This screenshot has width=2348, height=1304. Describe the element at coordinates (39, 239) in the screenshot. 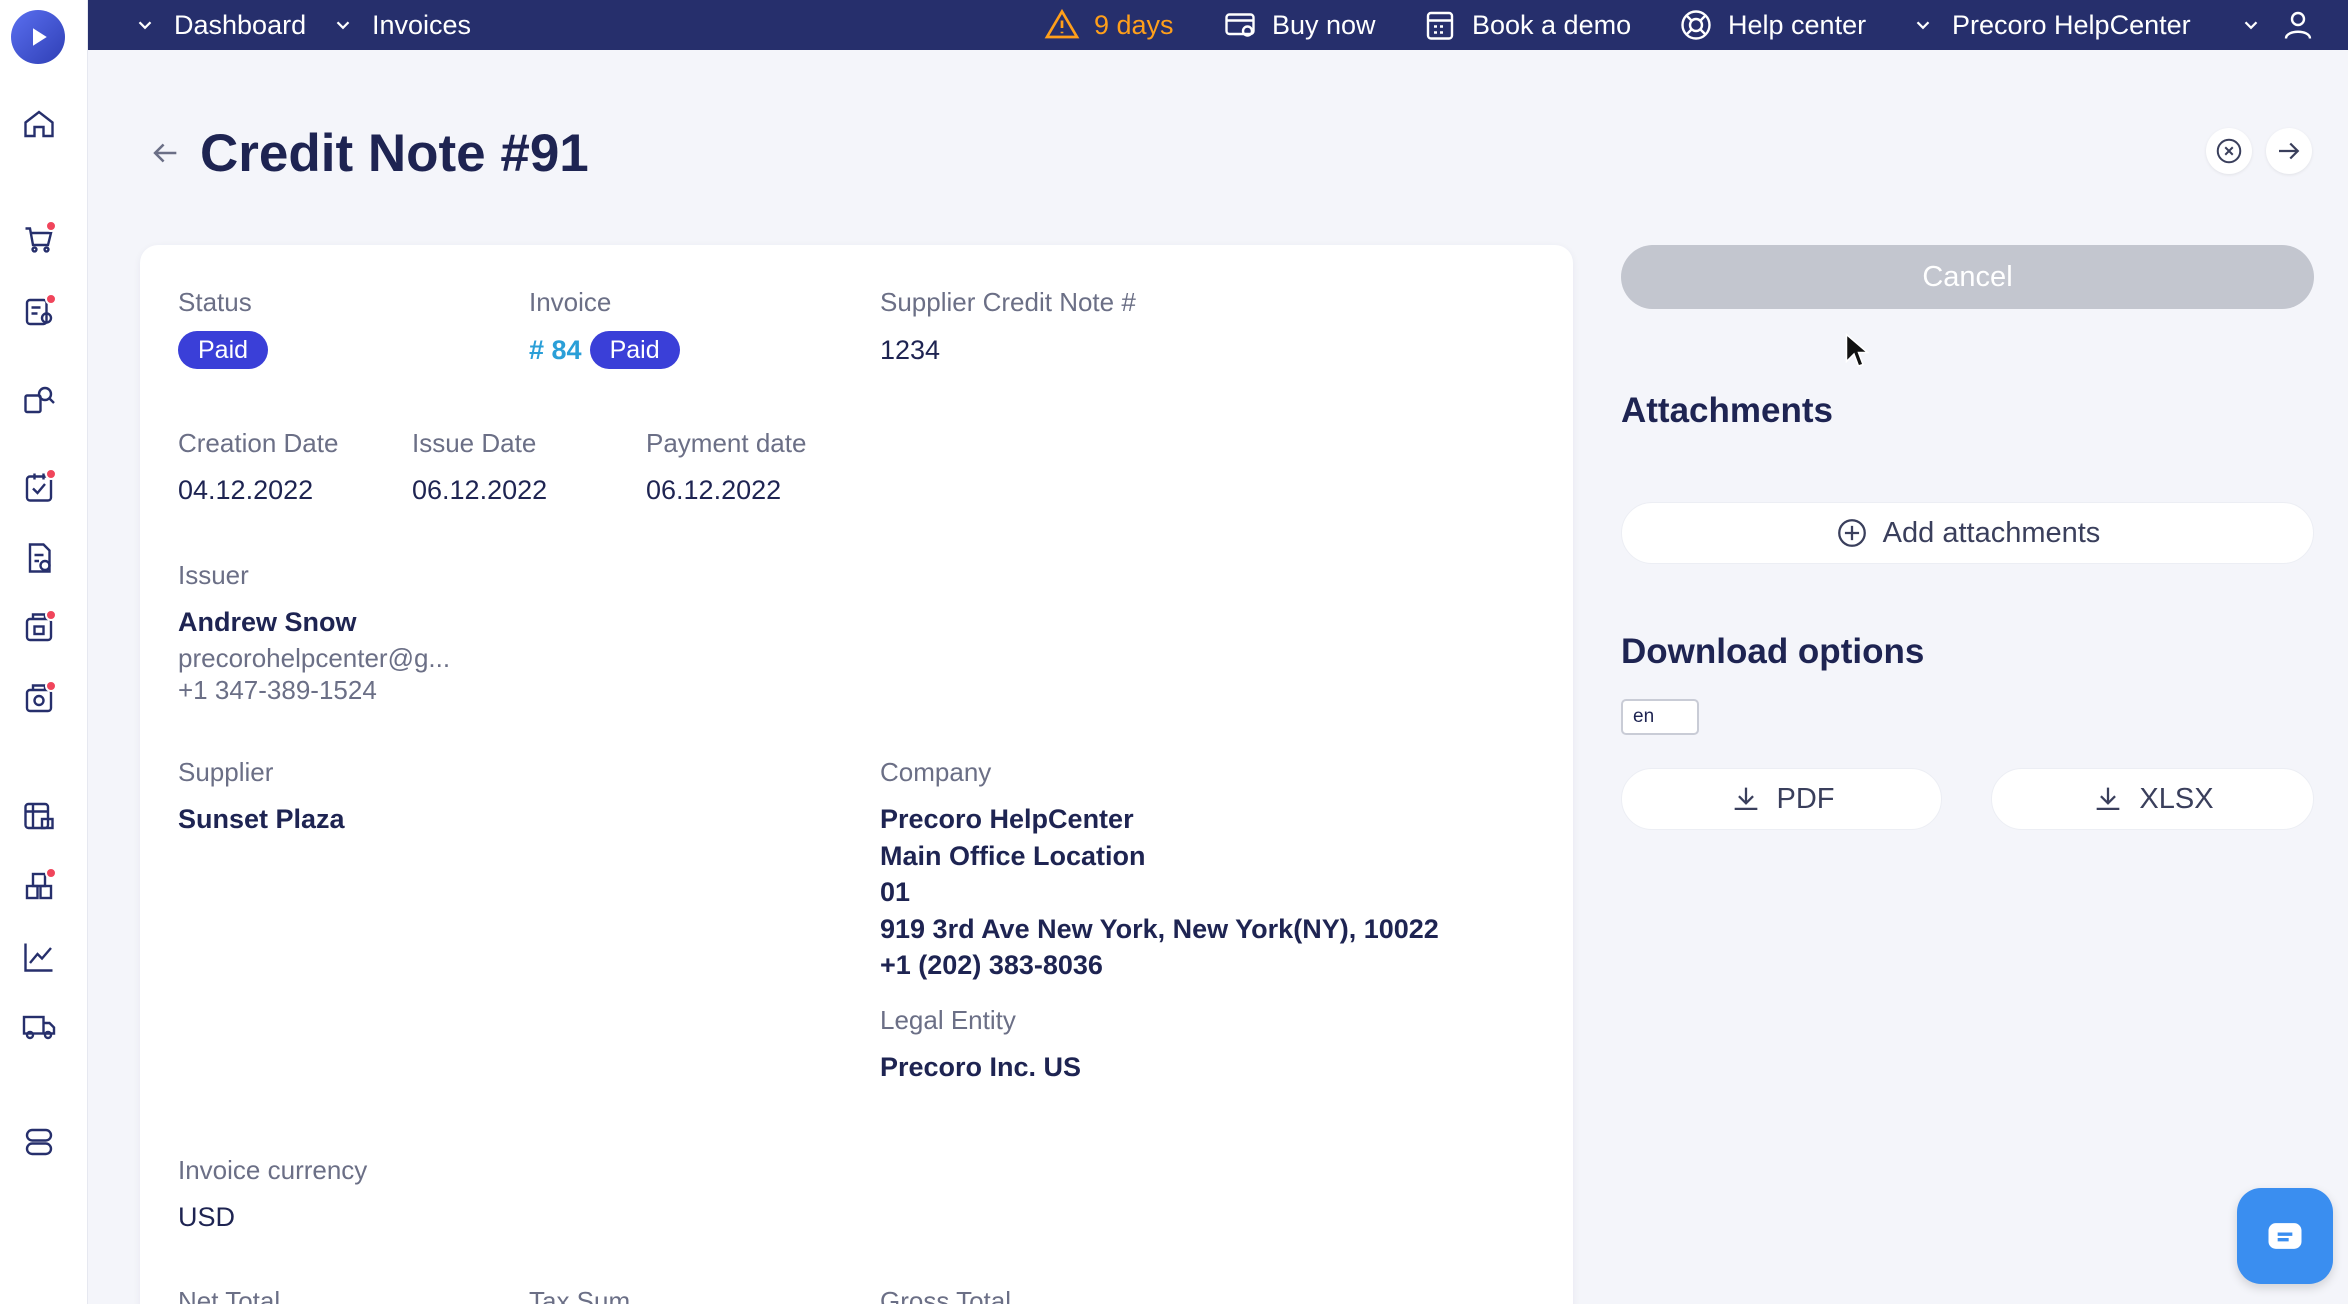

I see `purchase-requisitions-icon` at that location.